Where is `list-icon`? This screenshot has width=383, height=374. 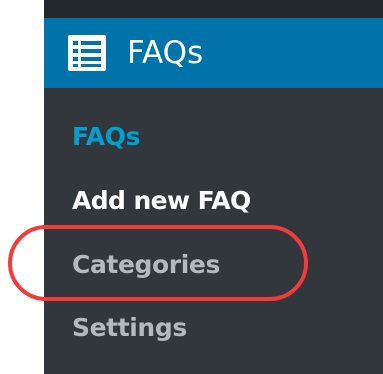 list-icon is located at coordinates (87, 53).